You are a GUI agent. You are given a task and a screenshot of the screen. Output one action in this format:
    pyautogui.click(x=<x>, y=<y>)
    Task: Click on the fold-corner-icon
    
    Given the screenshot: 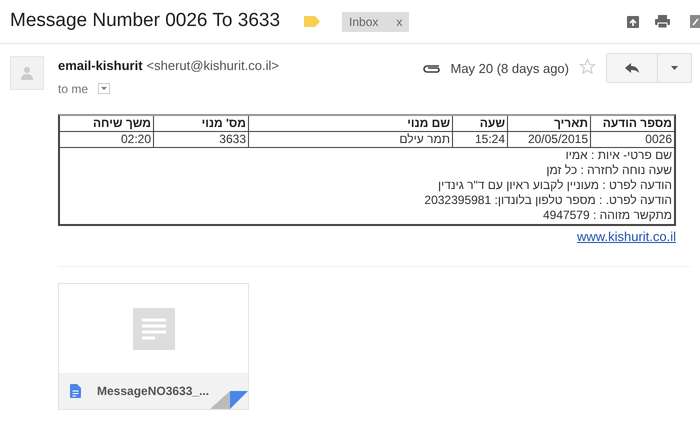 What is the action you would take?
    pyautogui.click(x=229, y=400)
    